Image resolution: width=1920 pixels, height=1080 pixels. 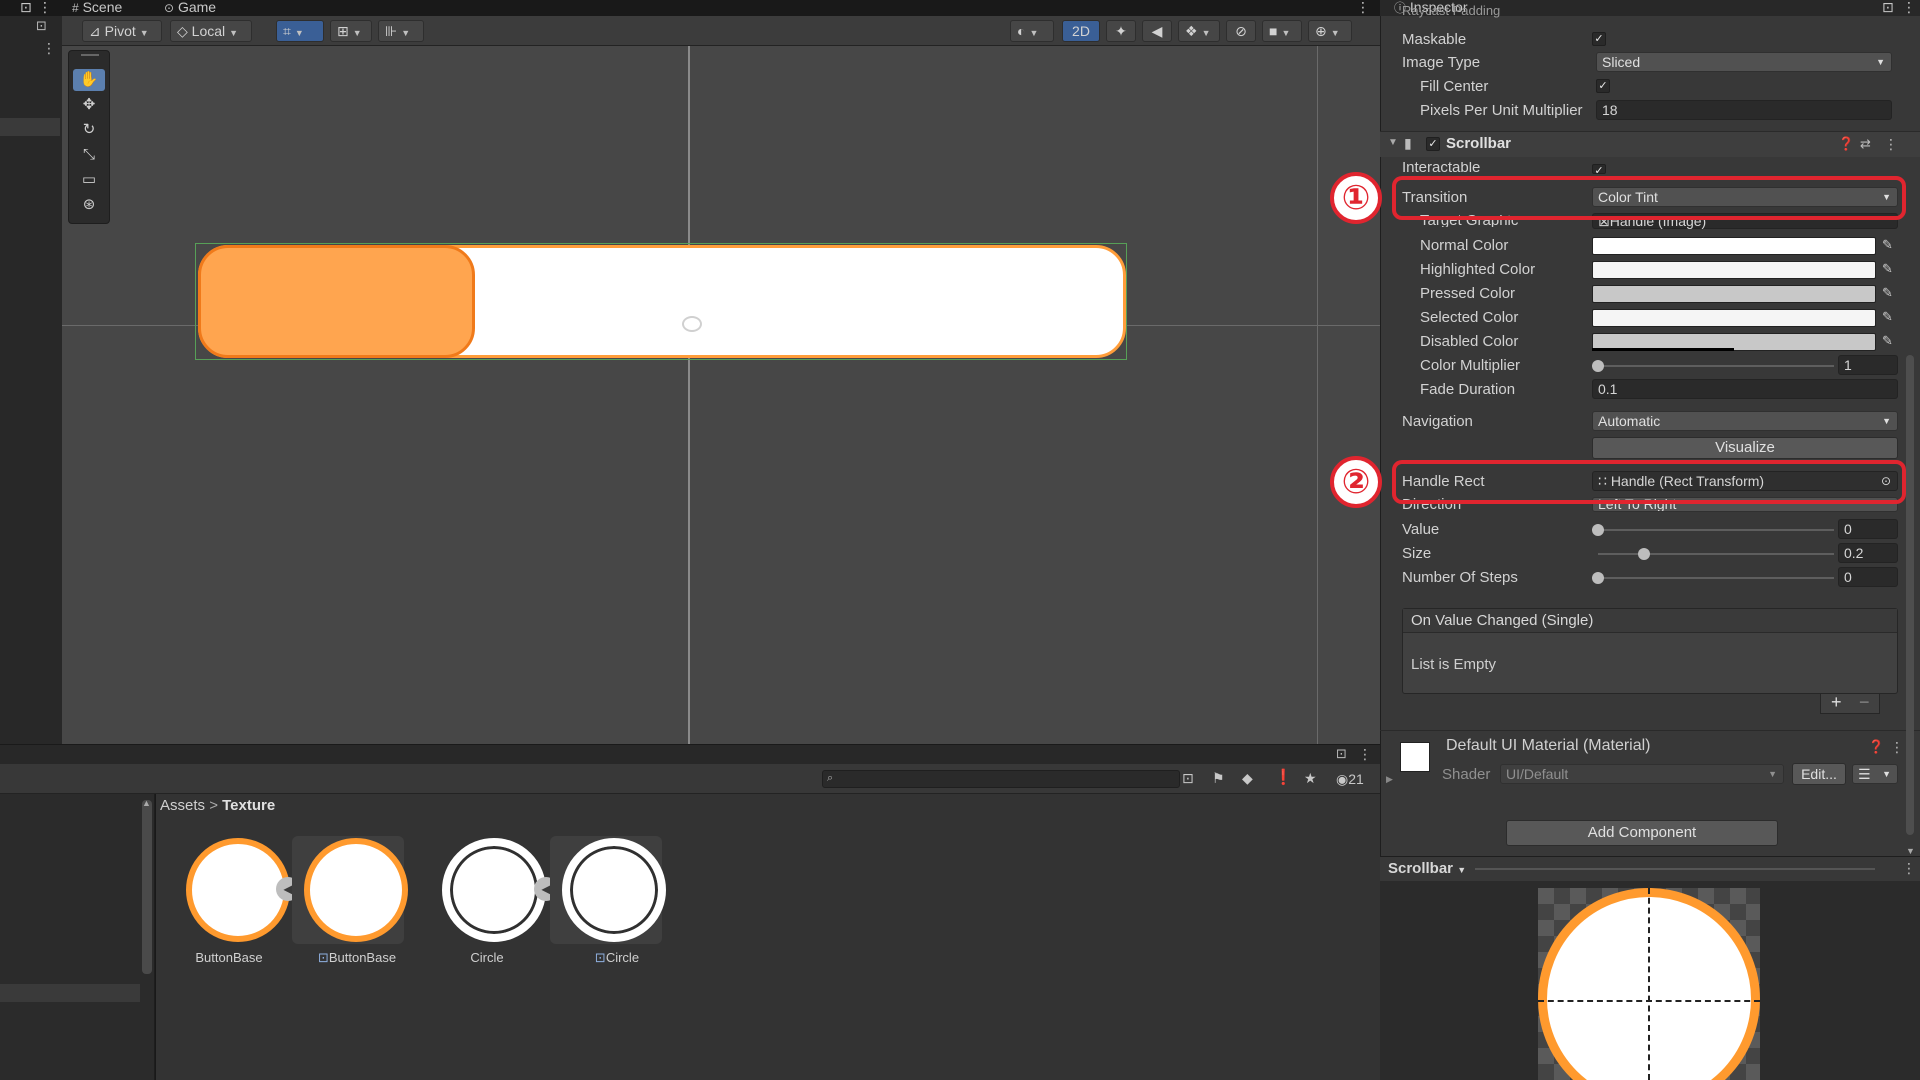 I want to click on preview-menu-icon: ⋮, so click(x=1909, y=868).